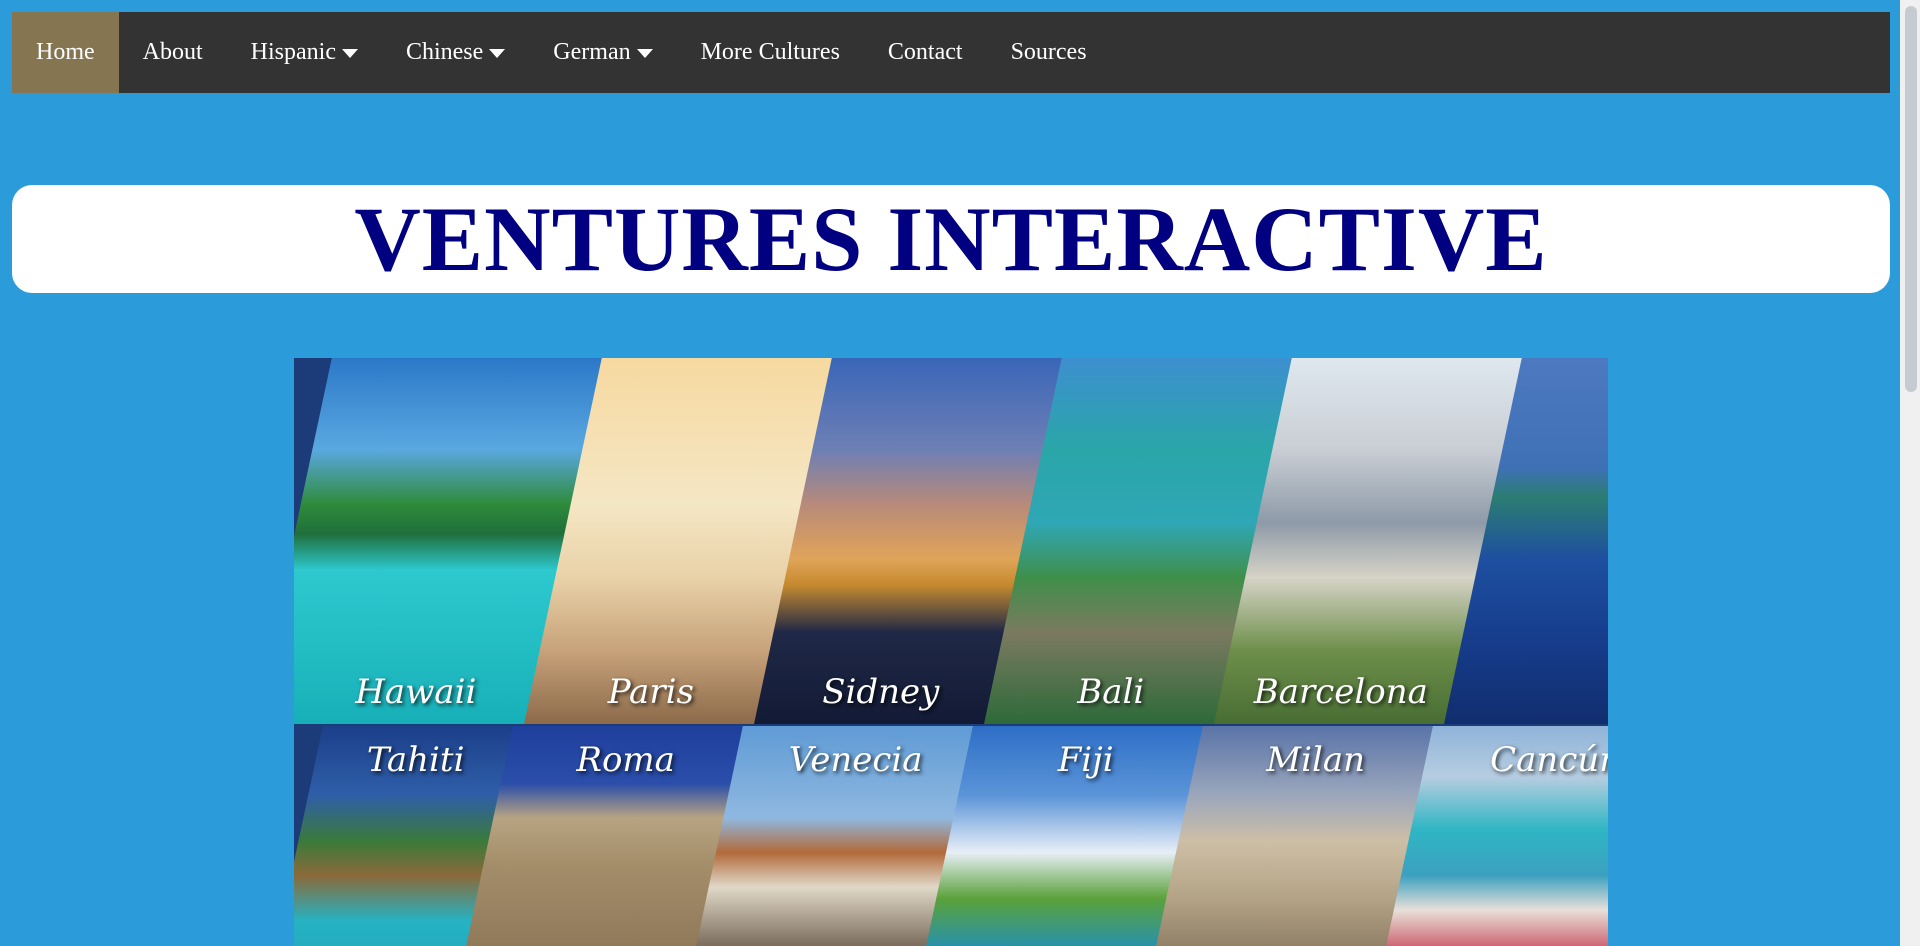 Image resolution: width=1920 pixels, height=946 pixels. Describe the element at coordinates (592, 52) in the screenshot. I see `nav-german-label: German` at that location.